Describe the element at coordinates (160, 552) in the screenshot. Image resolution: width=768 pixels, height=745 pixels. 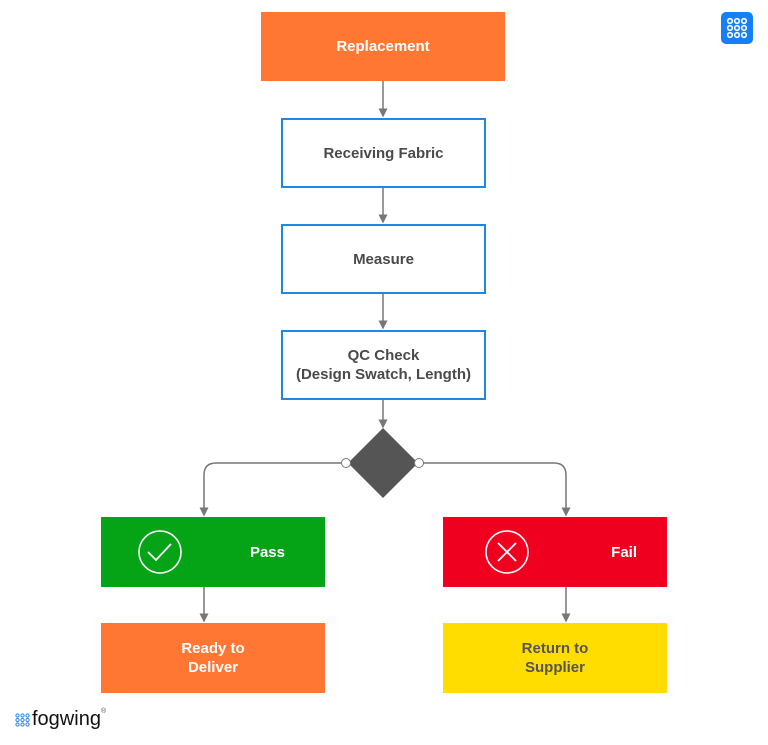
I see `check-circle-icon` at that location.